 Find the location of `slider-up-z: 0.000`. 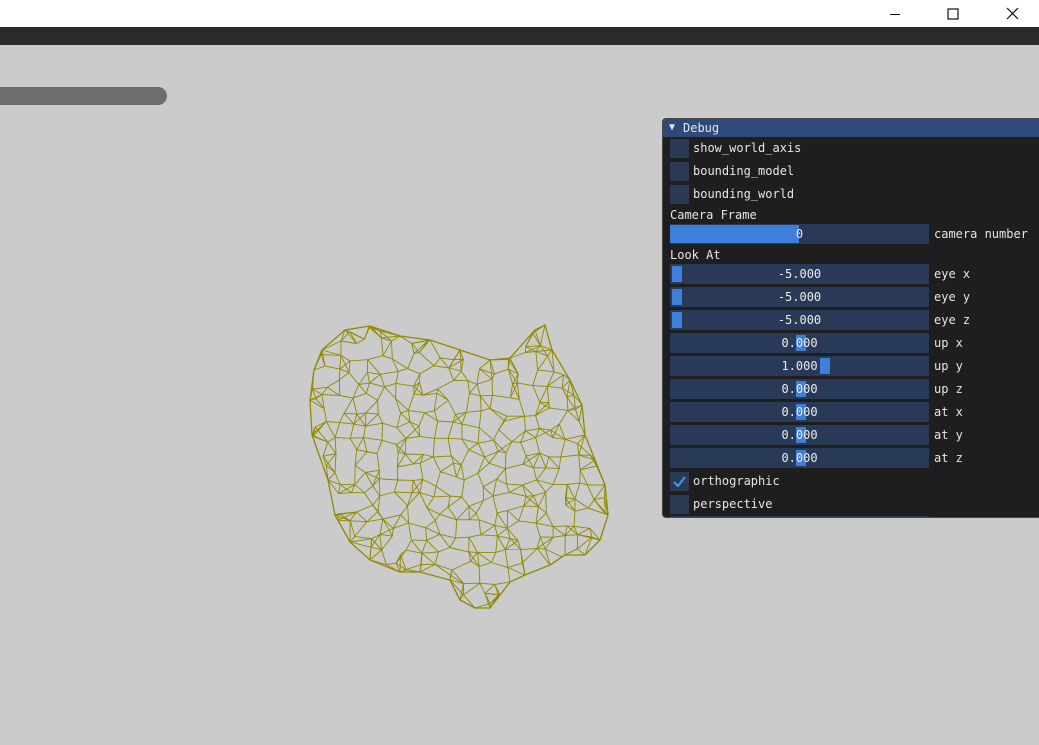

slider-up-z: 0.000 is located at coordinates (799, 389).